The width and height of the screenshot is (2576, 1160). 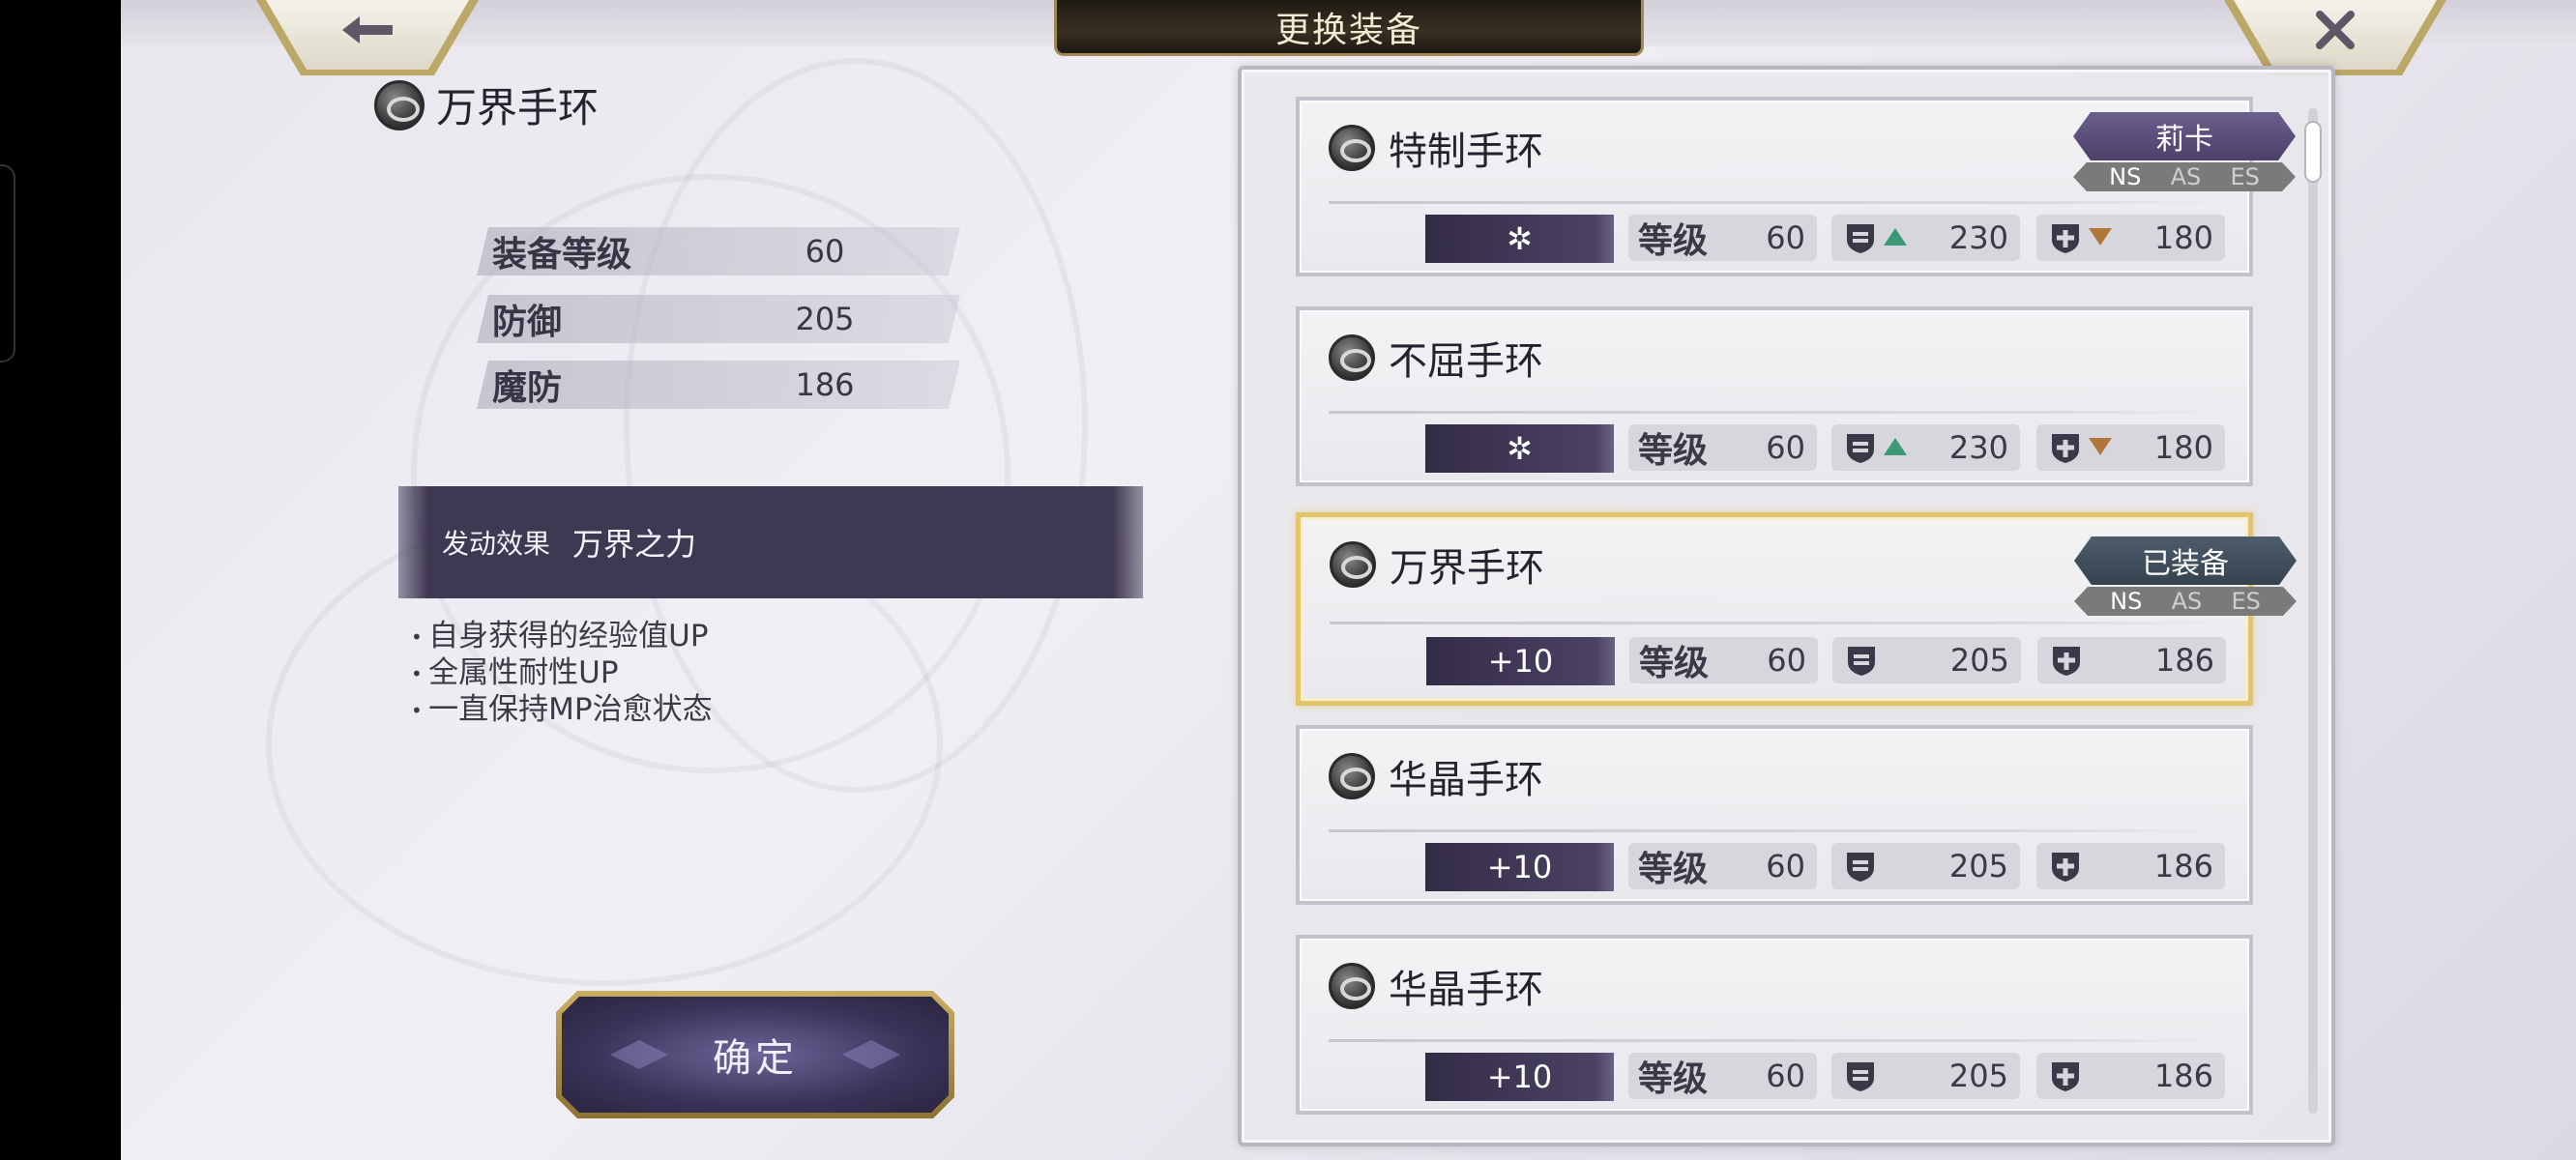 I want to click on equipment-name: 华晶手环, so click(x=1466, y=990).